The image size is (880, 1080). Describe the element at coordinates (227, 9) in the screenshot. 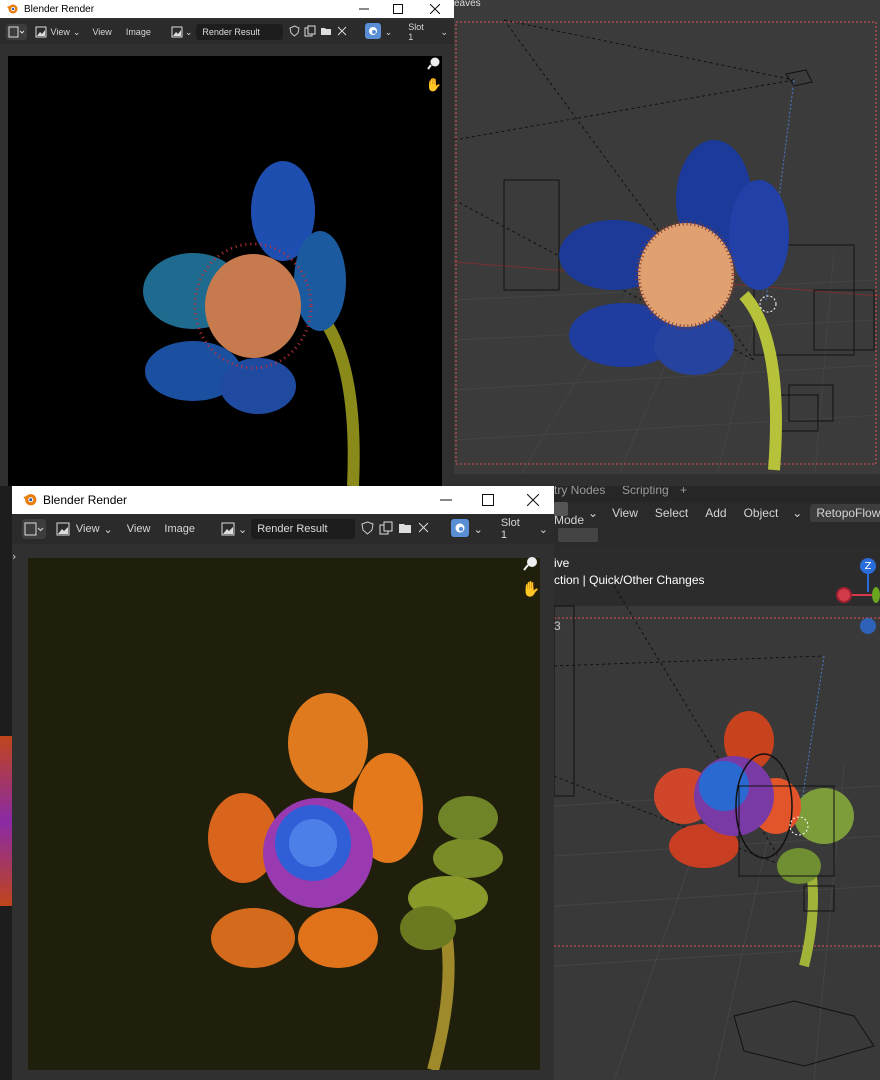

I see `top-window-titlebar: Blender Render` at that location.